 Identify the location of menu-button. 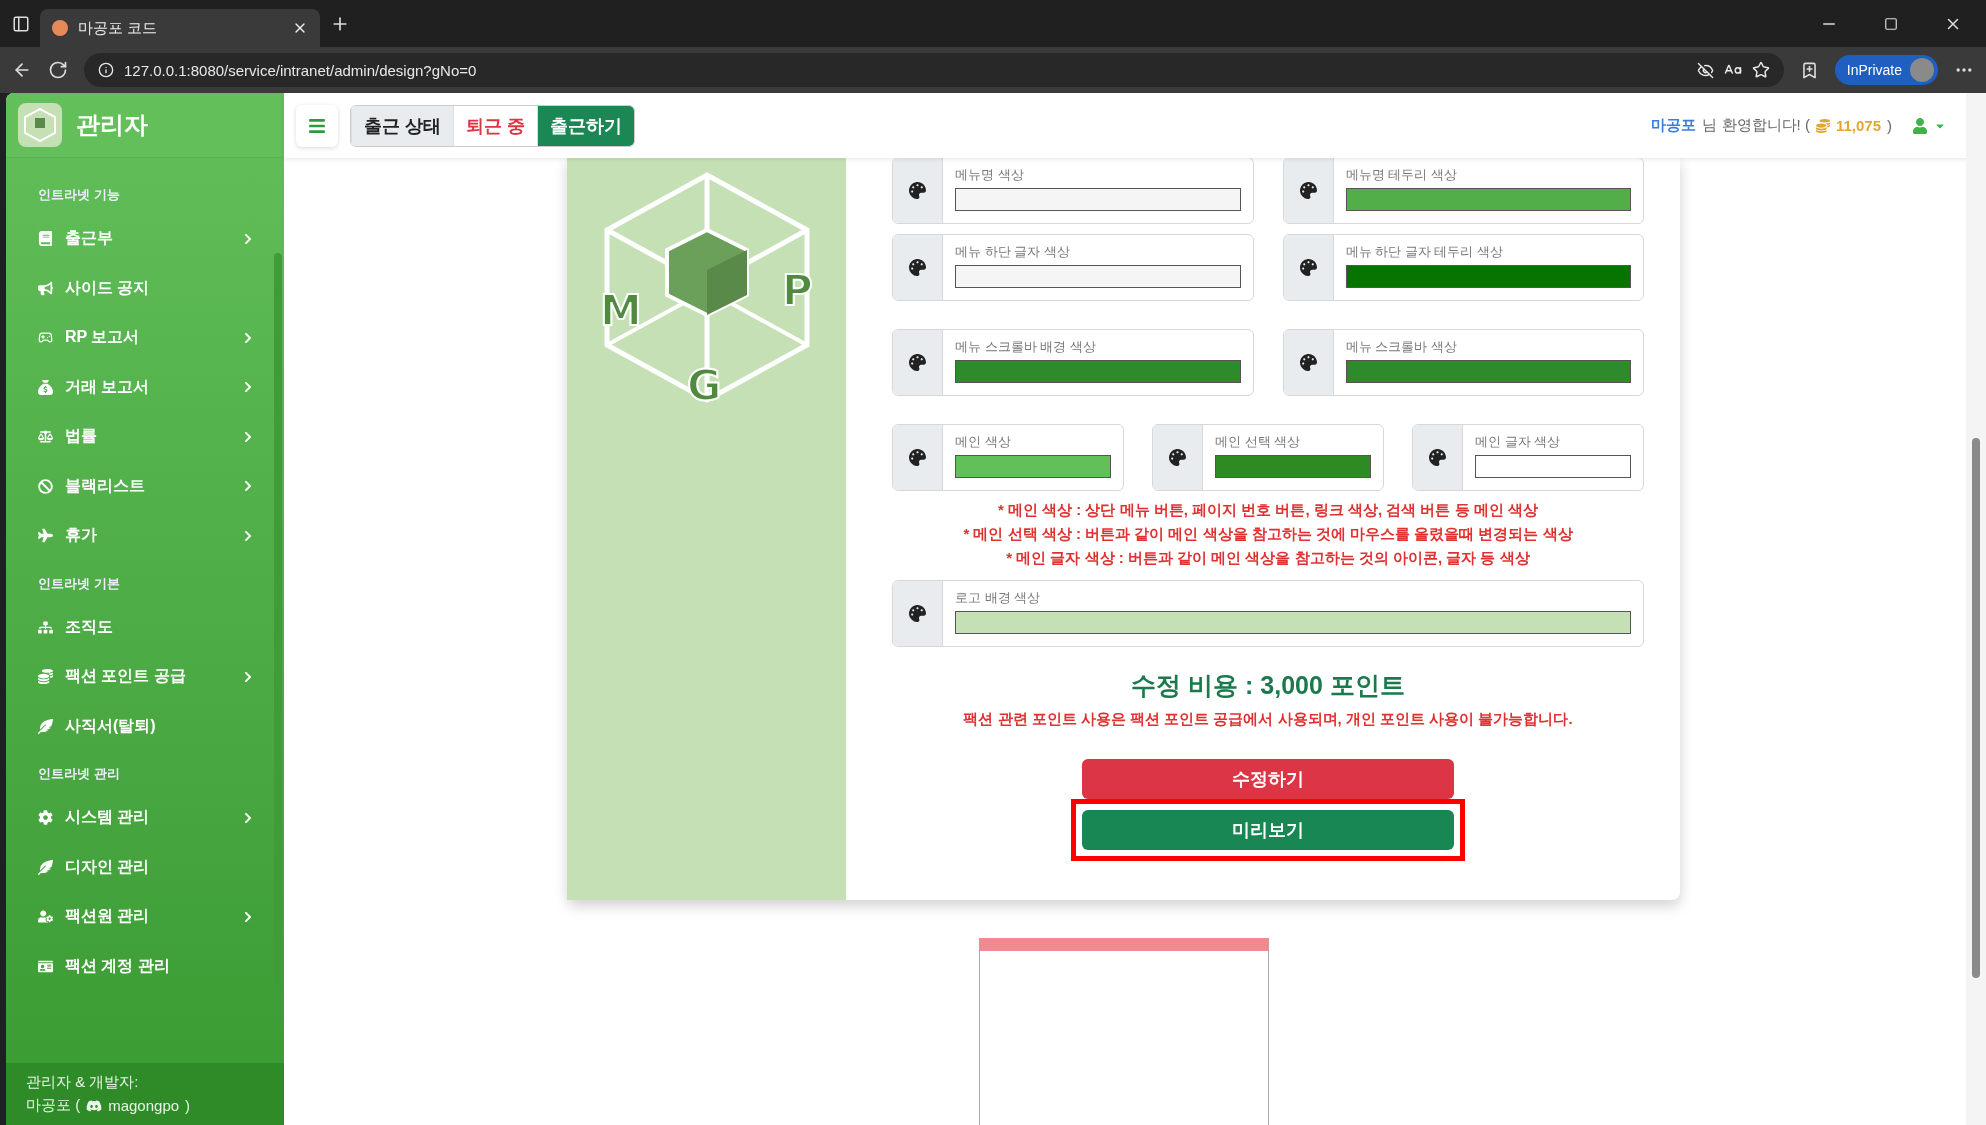
(317, 125).